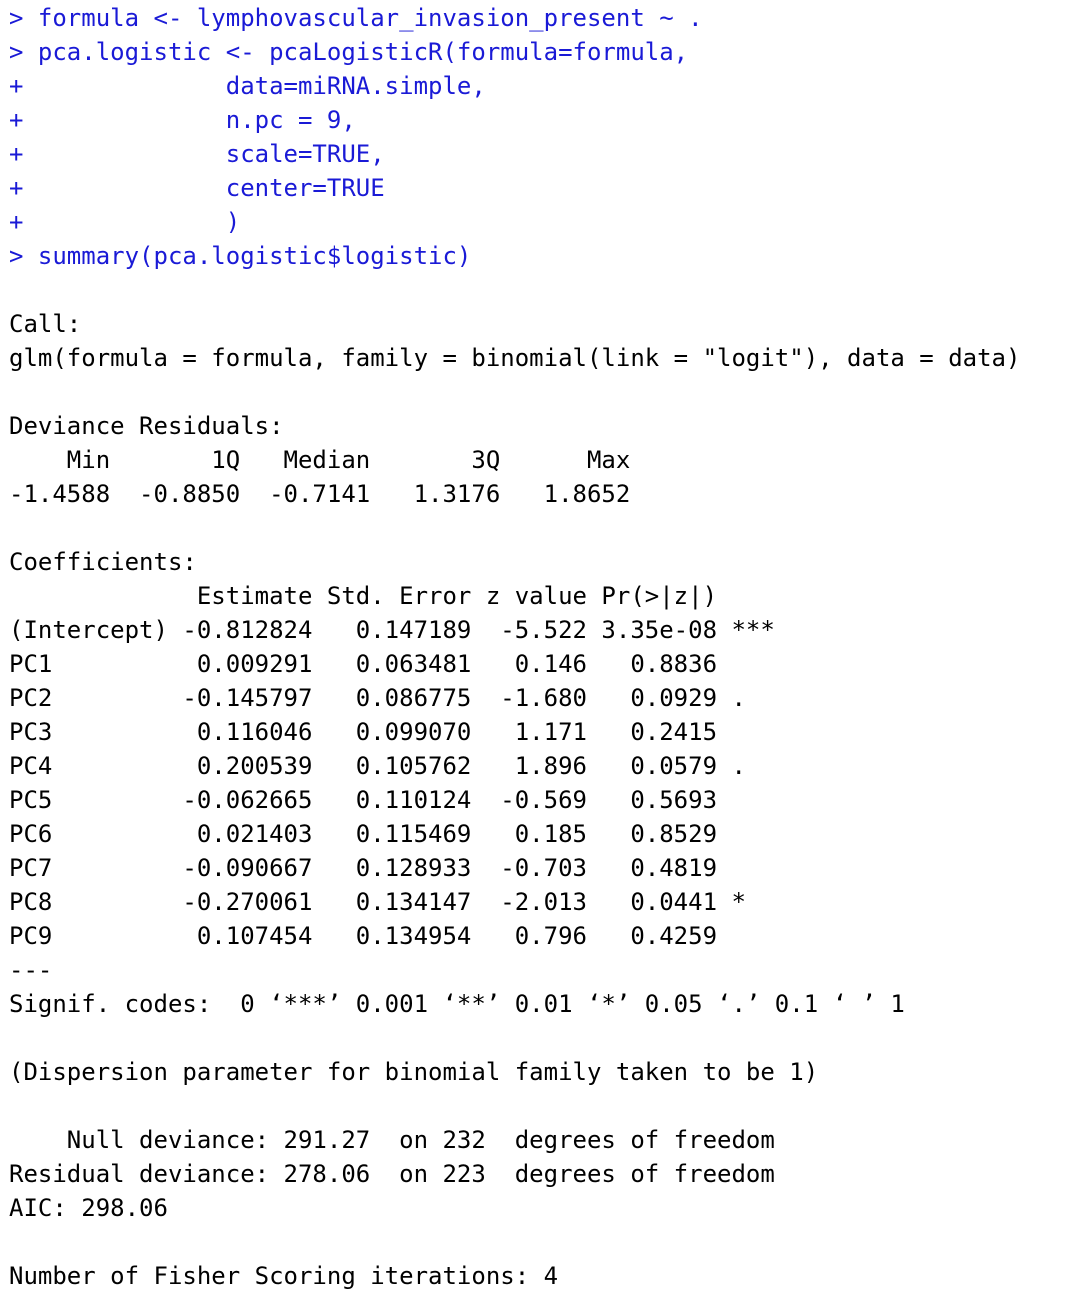 The image size is (1071, 1310). What do you see at coordinates (247, 86) in the screenshot?
I see `console-input-line: + data=miRNA.simple,` at bounding box center [247, 86].